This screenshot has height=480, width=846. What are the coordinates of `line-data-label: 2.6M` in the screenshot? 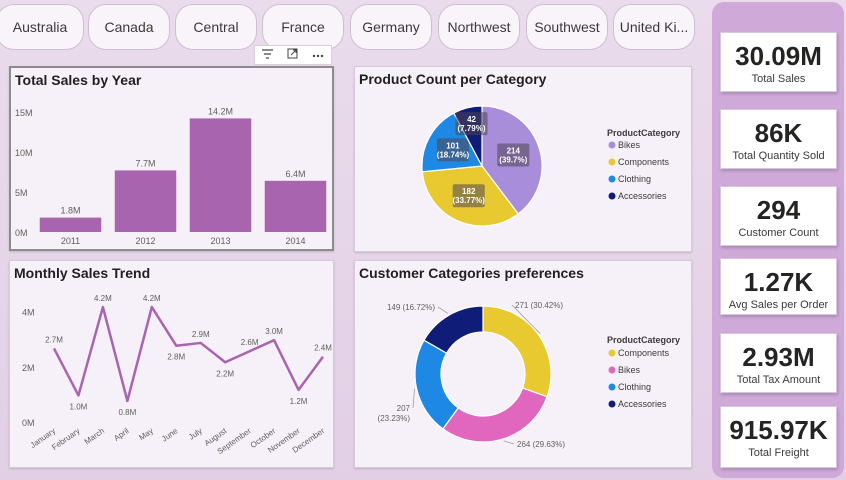 It's located at (250, 342).